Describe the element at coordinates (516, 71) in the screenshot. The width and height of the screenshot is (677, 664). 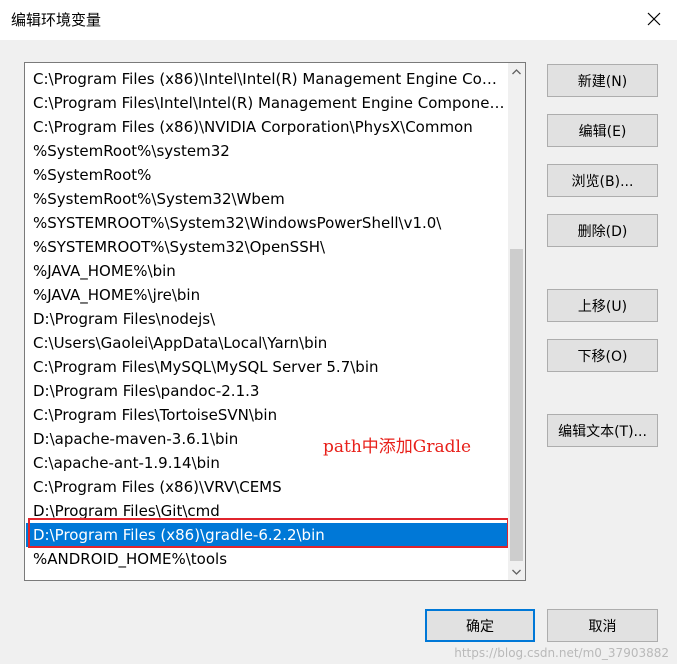
I see `scroll-up-icon` at that location.